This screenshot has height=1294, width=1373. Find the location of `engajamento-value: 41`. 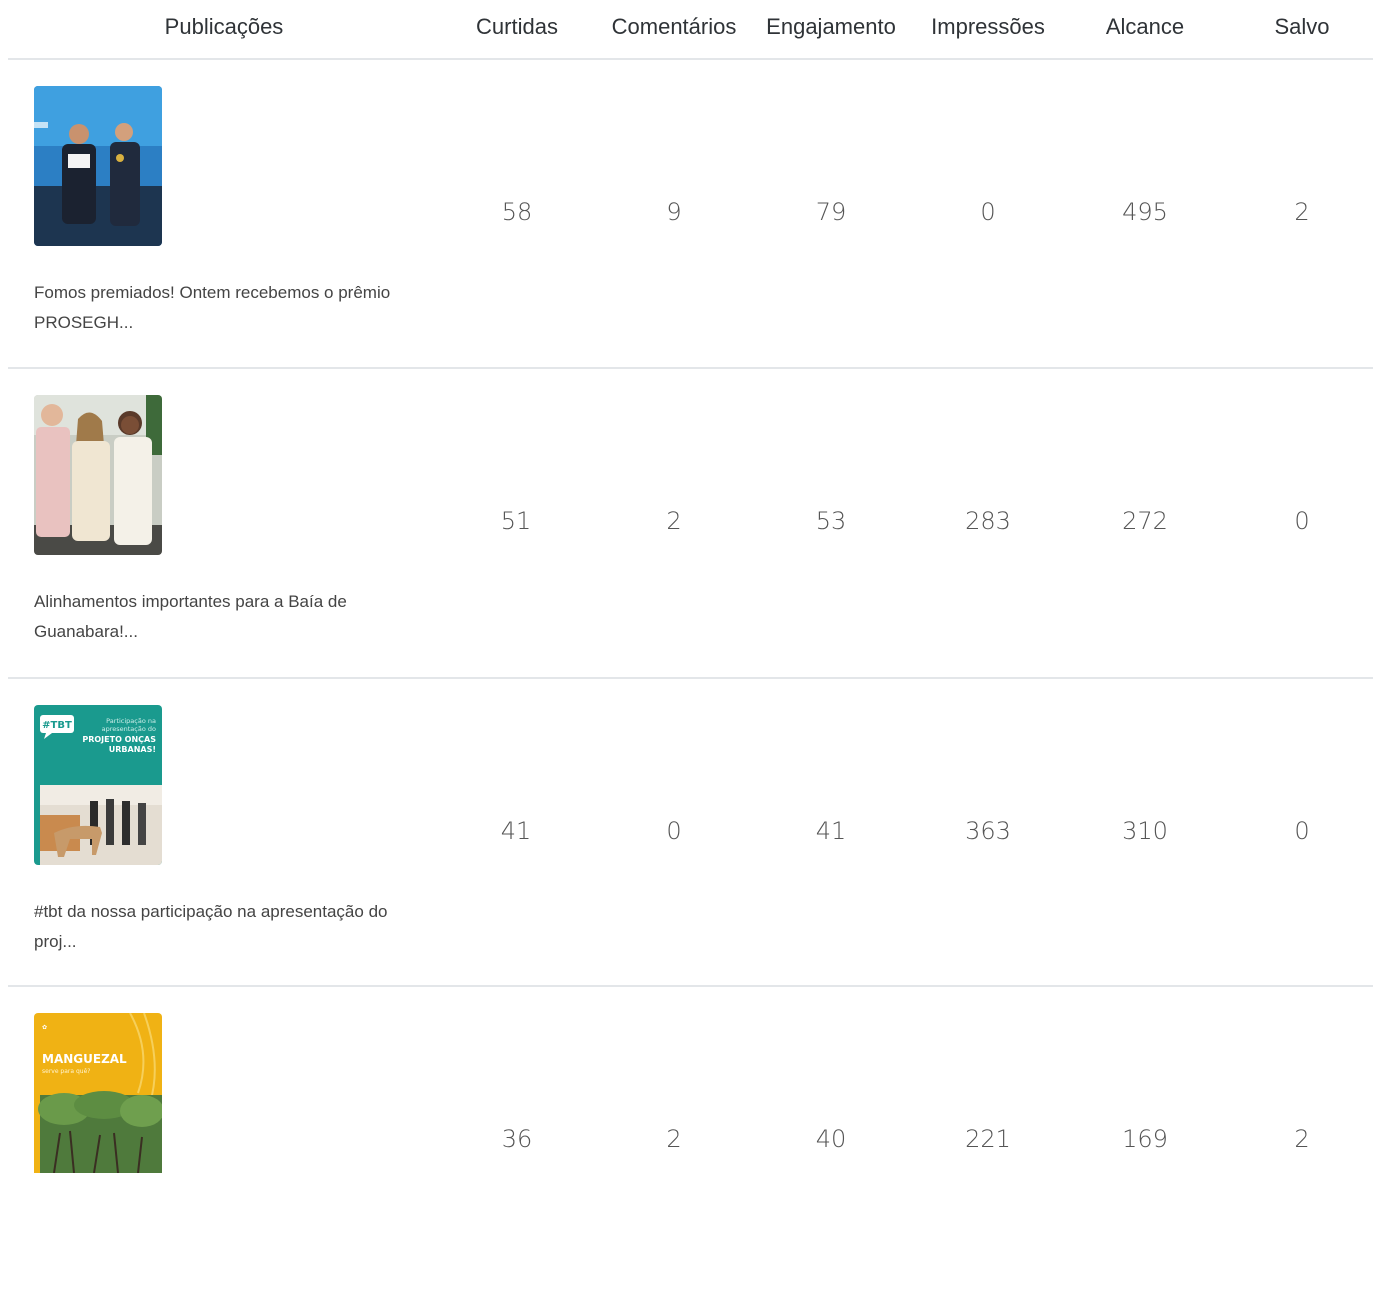

engajamento-value: 41 is located at coordinates (831, 831).